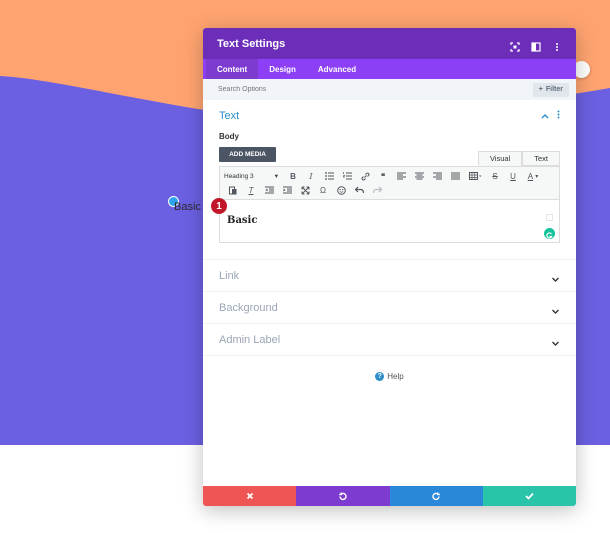  Describe the element at coordinates (269, 190) in the screenshot. I see `outdent-icon` at that location.